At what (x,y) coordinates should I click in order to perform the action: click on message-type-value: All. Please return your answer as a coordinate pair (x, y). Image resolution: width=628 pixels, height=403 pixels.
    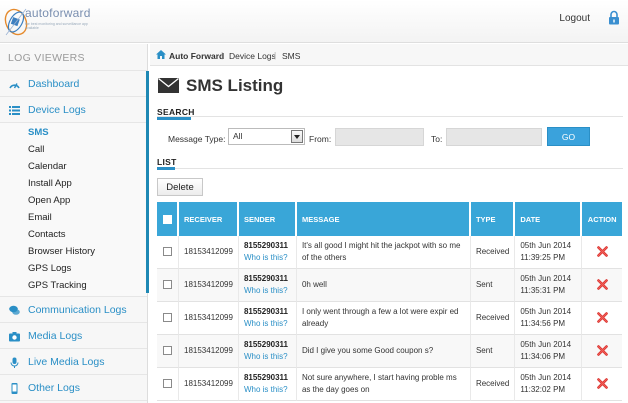
    Looking at the image, I should click on (238, 136).